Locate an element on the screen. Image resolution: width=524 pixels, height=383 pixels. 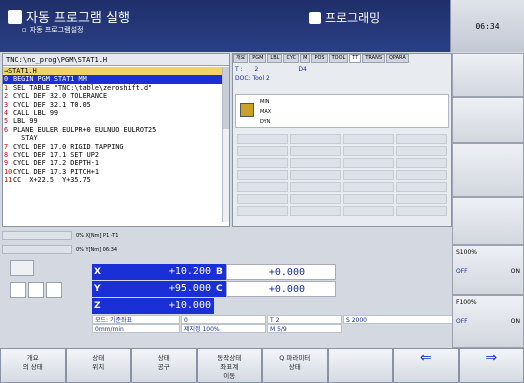
program-line: 11 CC X+22.5 Y+35.75 is located at coordinates (113, 180).